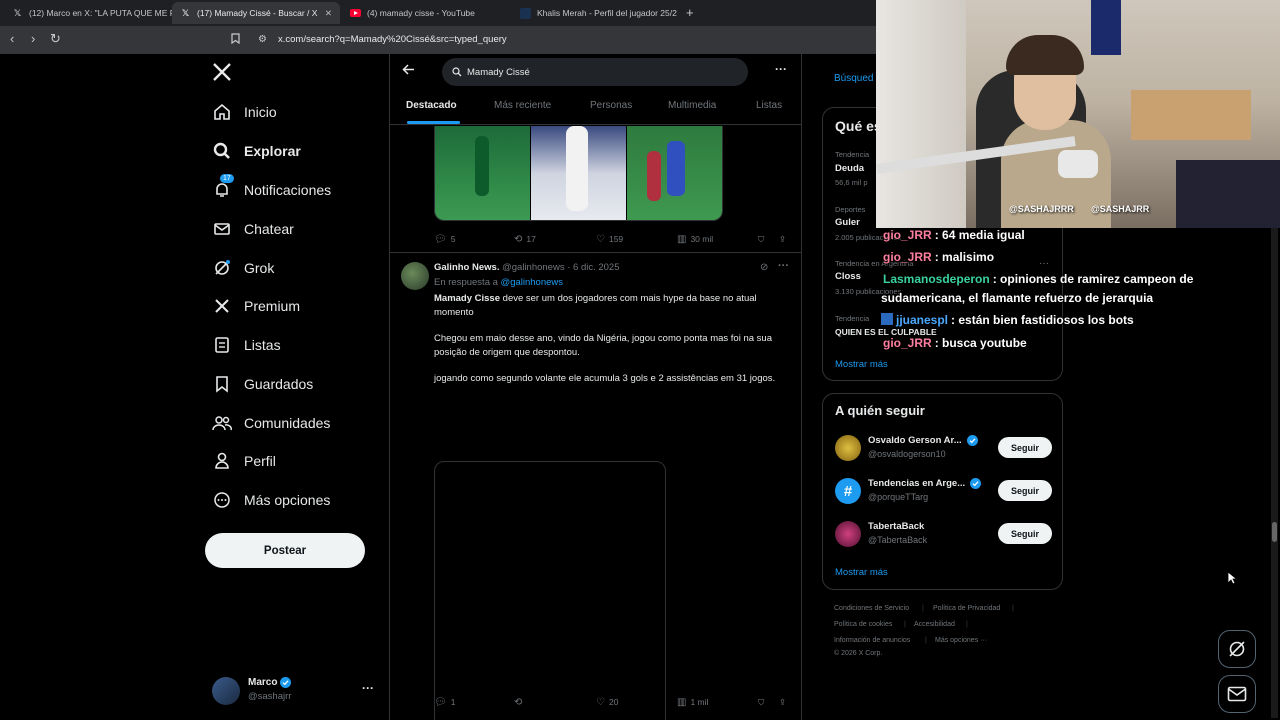 Image resolution: width=1280 pixels, height=720 pixels. Describe the element at coordinates (262, 39) in the screenshot. I see `site-info-icon: ⚙` at that location.